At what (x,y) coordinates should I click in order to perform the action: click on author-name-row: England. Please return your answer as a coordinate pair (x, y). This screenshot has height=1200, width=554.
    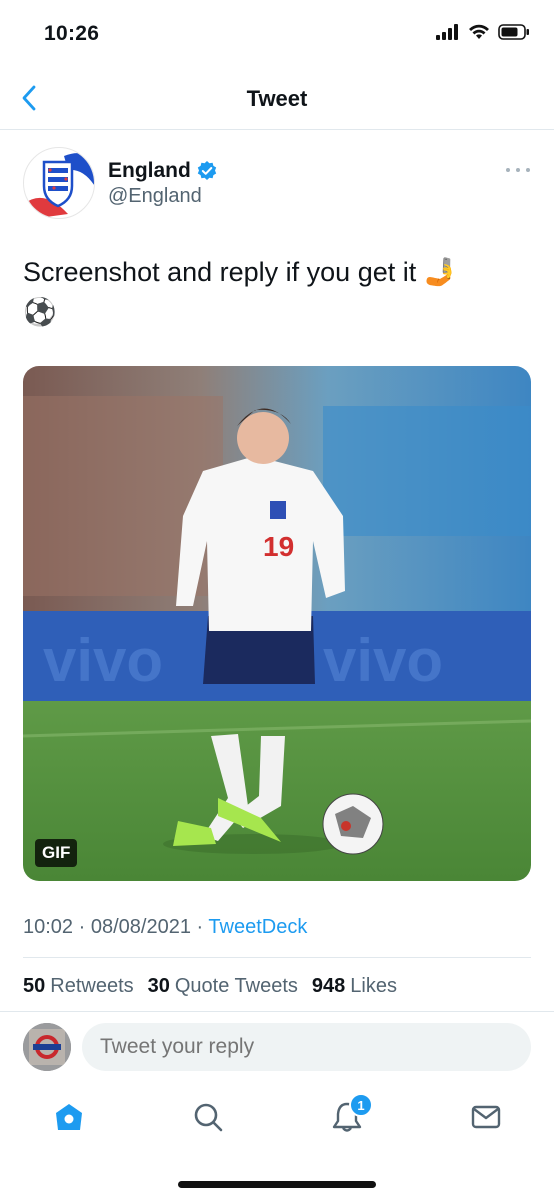
    Looking at the image, I should click on (163, 171).